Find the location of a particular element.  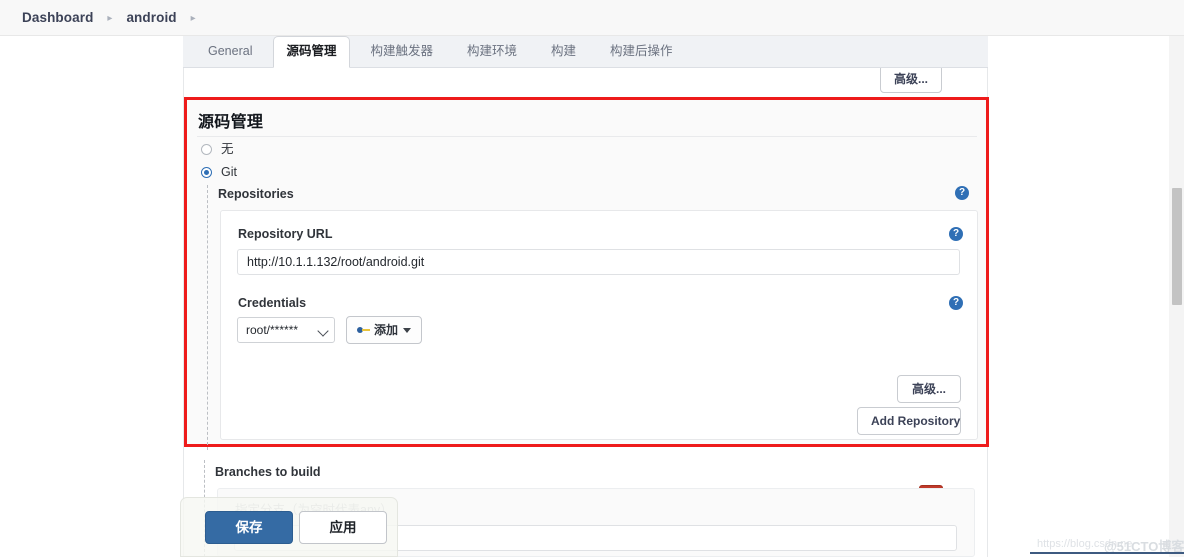

radio-option-none: 无 is located at coordinates (217, 149).